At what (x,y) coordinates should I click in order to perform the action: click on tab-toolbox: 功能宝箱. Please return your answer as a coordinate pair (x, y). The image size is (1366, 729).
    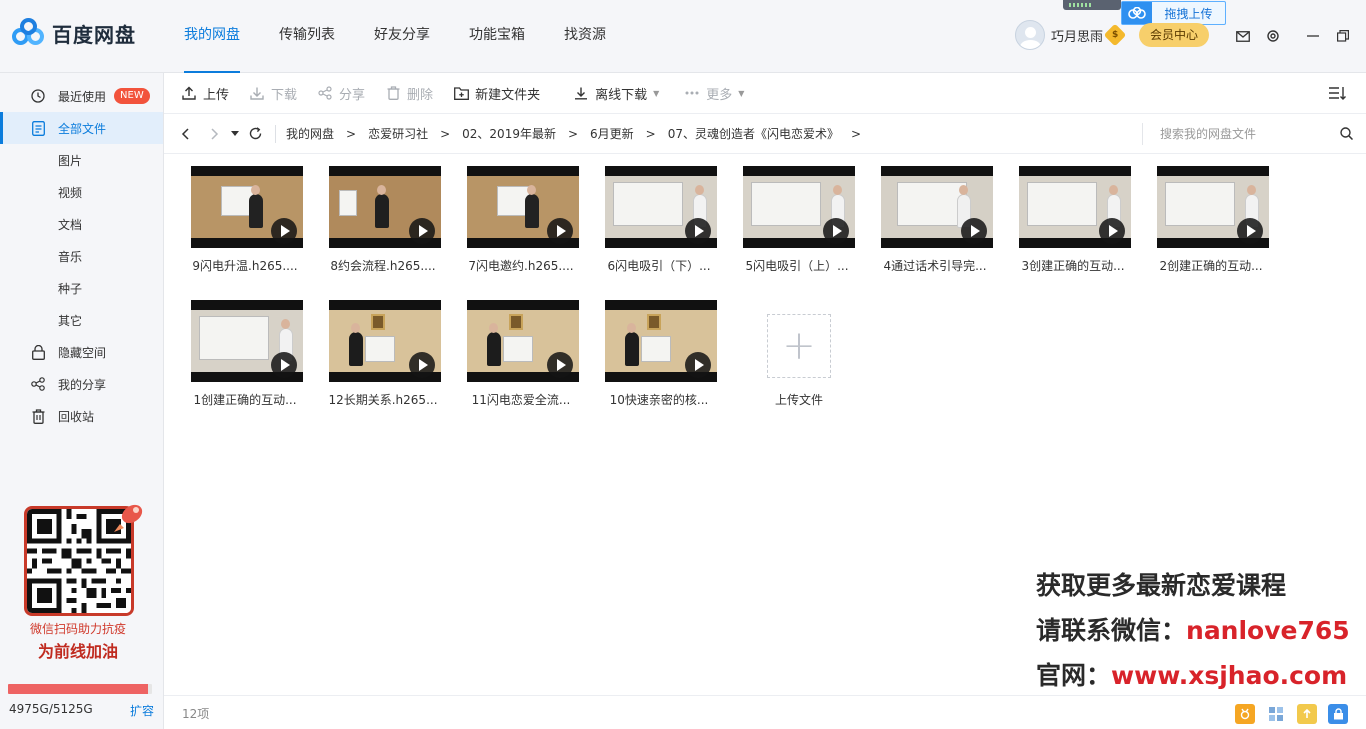
    Looking at the image, I should click on (497, 36).